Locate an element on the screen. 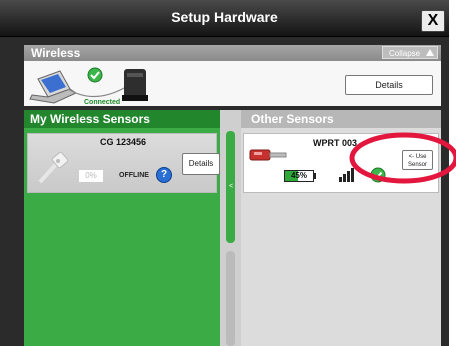 Image resolution: width=464 pixels, height=346 pixels. wireless-section-header: Wireless Collapse is located at coordinates (232, 53).